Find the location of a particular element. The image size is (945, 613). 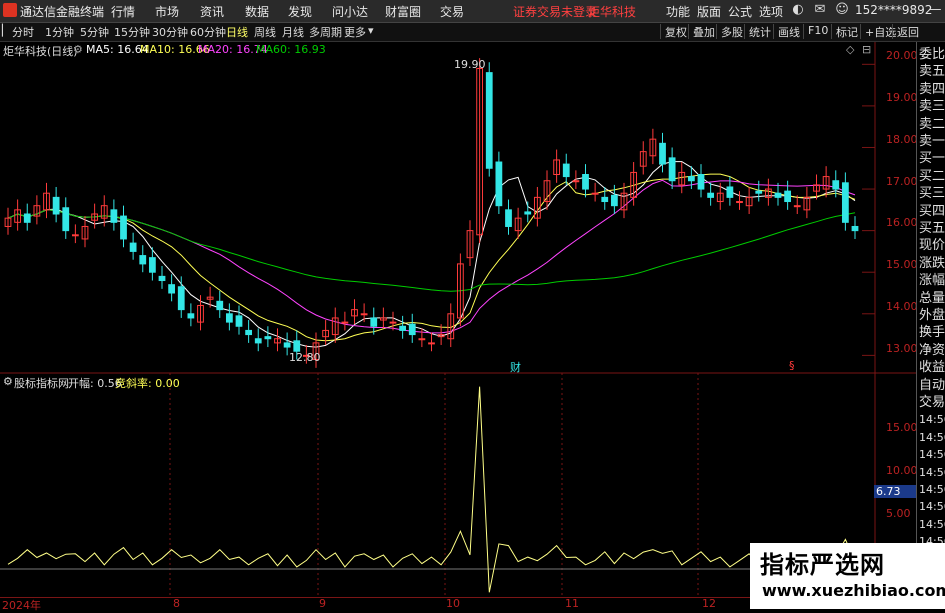

side-panel-item: 卖五 is located at coordinates (932, 72).